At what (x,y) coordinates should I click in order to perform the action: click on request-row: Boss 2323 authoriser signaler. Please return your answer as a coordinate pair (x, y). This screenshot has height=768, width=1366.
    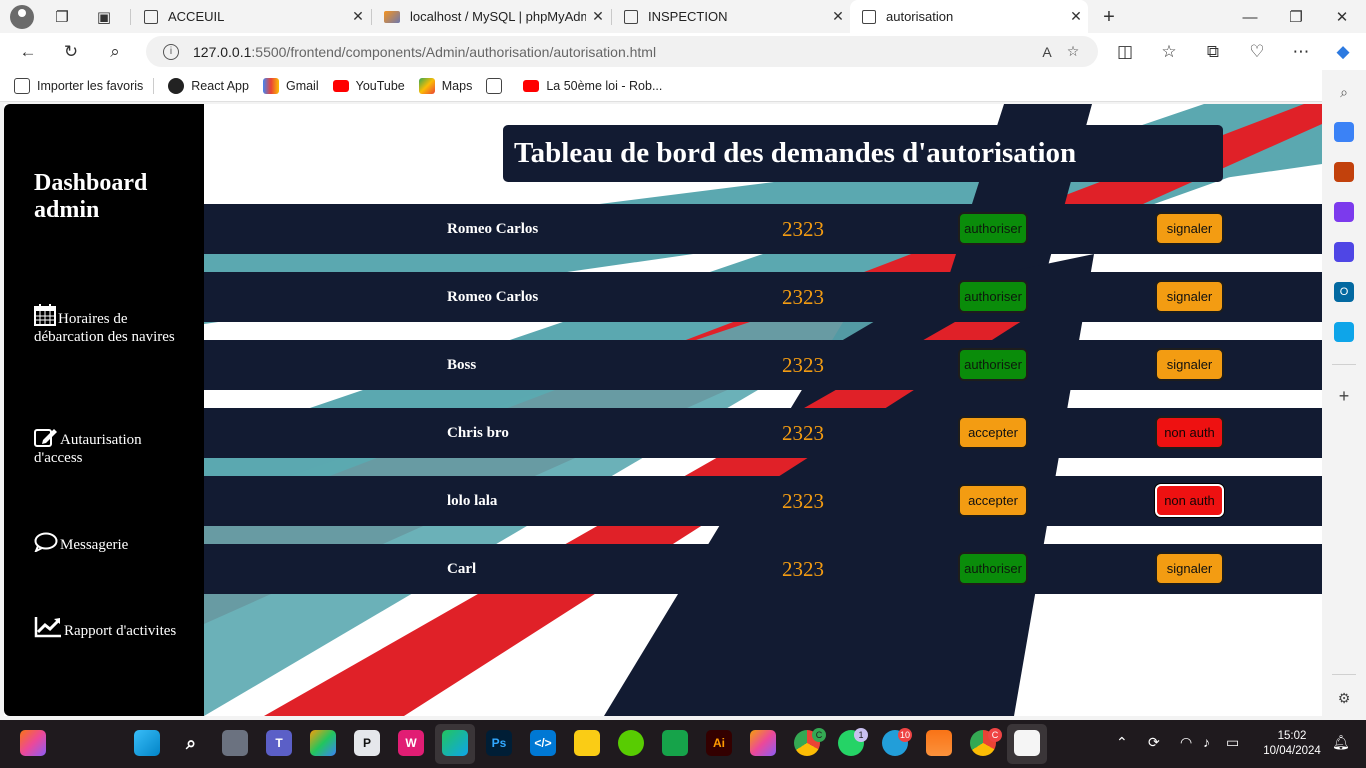
    Looking at the image, I should click on (763, 365).